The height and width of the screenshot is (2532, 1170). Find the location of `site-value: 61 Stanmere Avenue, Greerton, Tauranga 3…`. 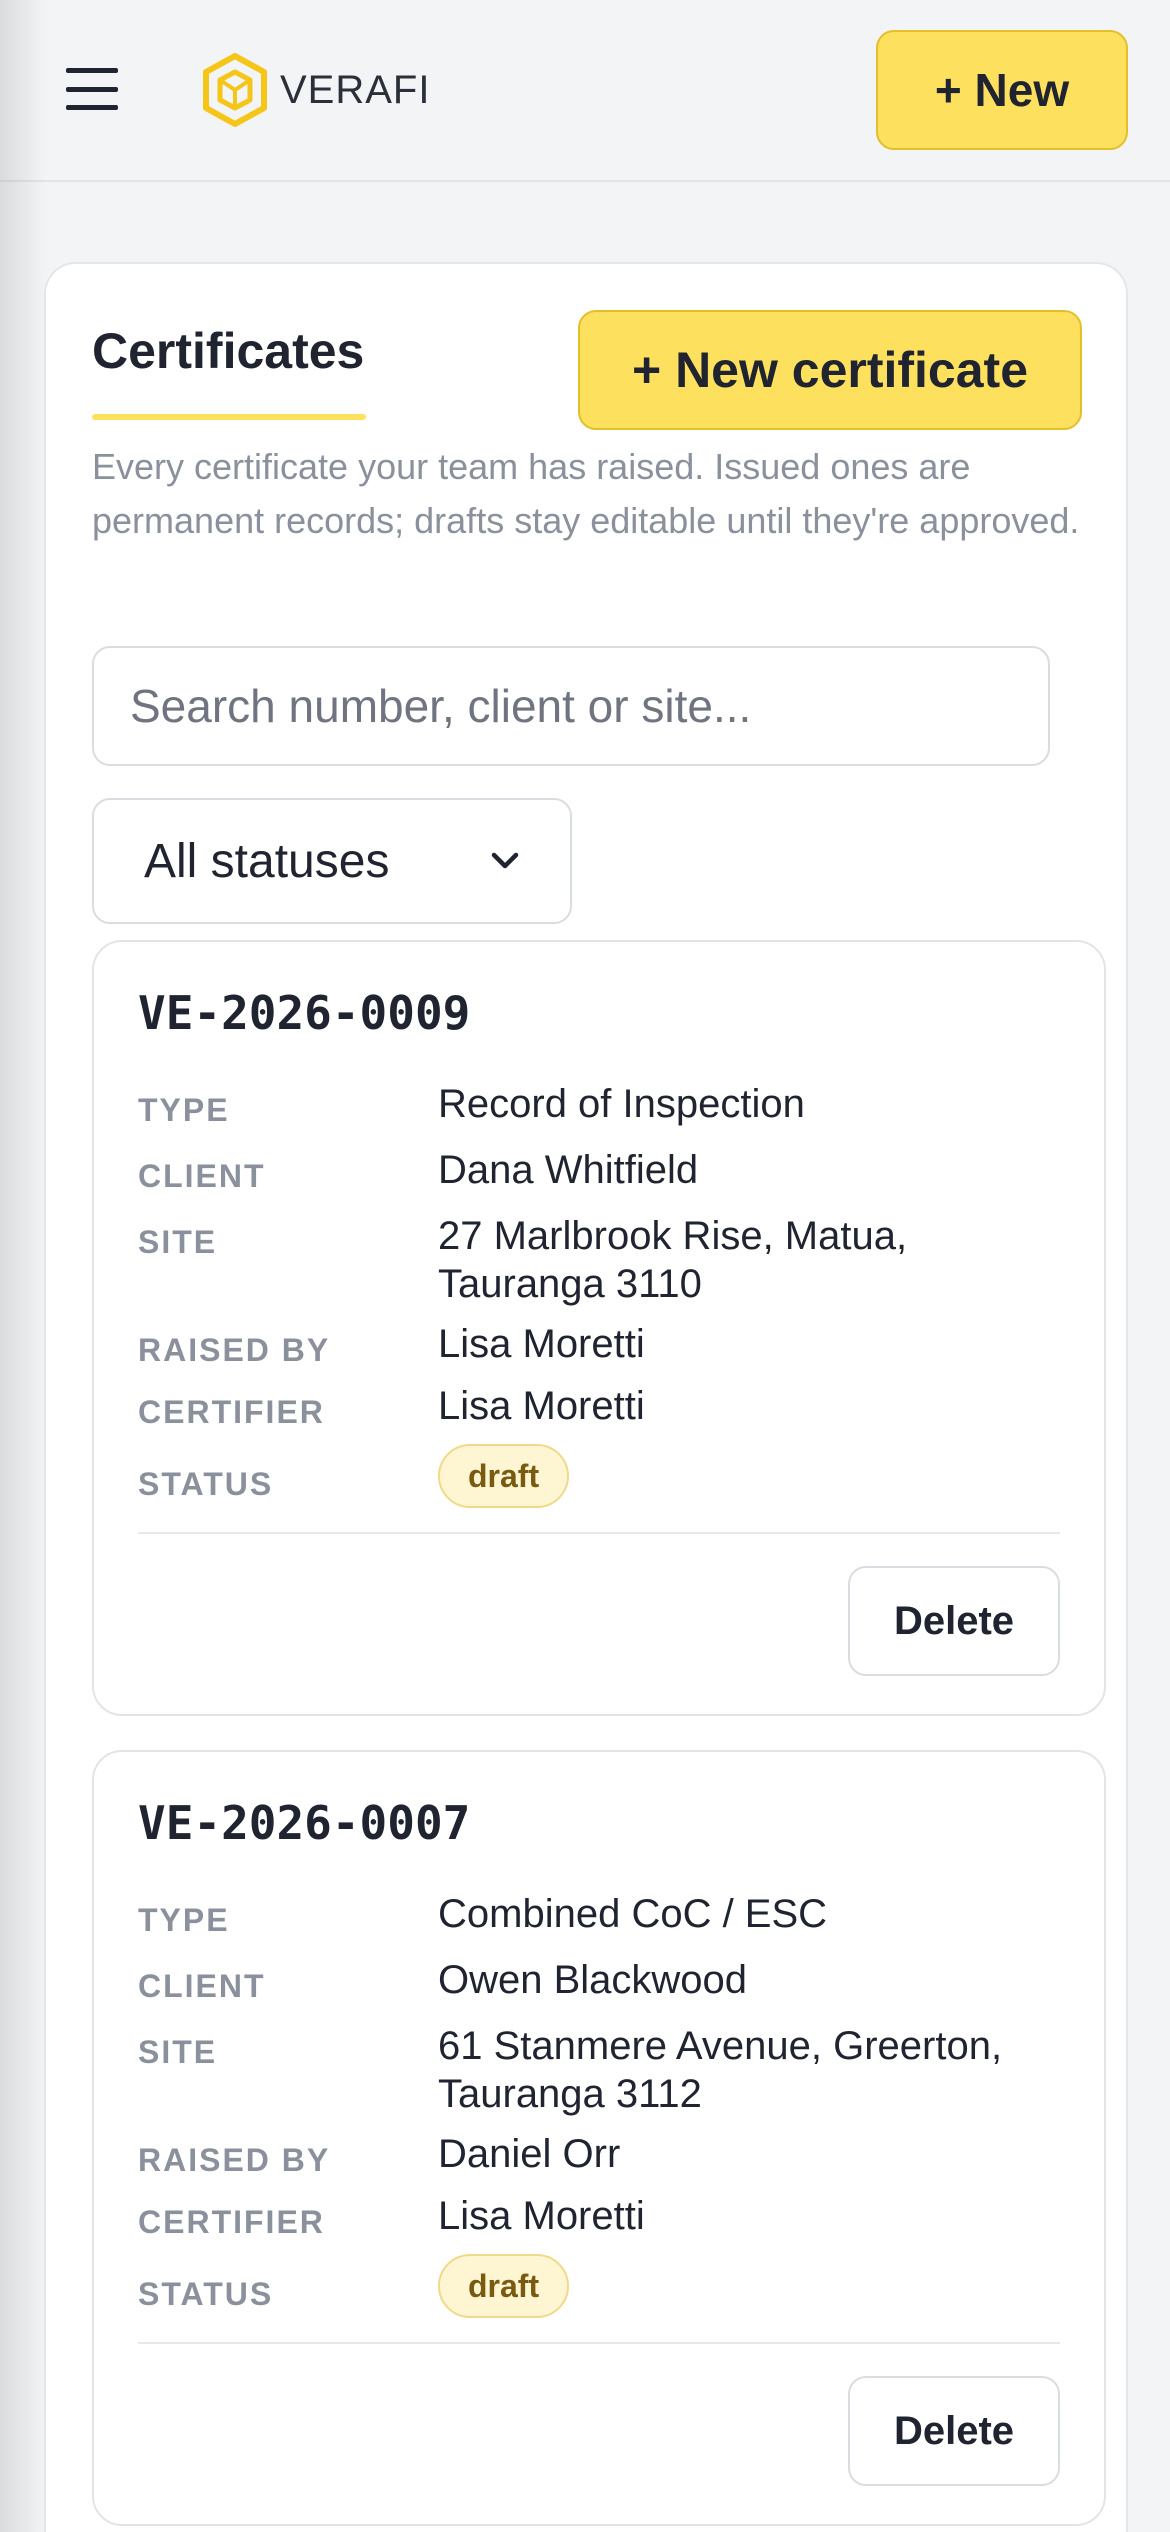

site-value: 61 Stanmere Avenue, Greerton, Tauranga 3… is located at coordinates (720, 2070).